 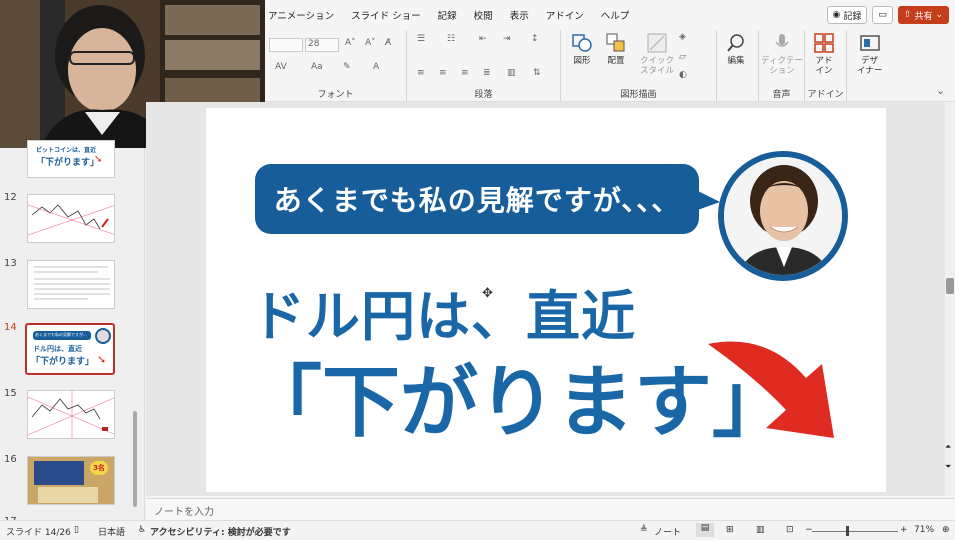 What do you see at coordinates (790, 530) in the screenshot?
I see `slideshow-icon: ⊡` at bounding box center [790, 530].